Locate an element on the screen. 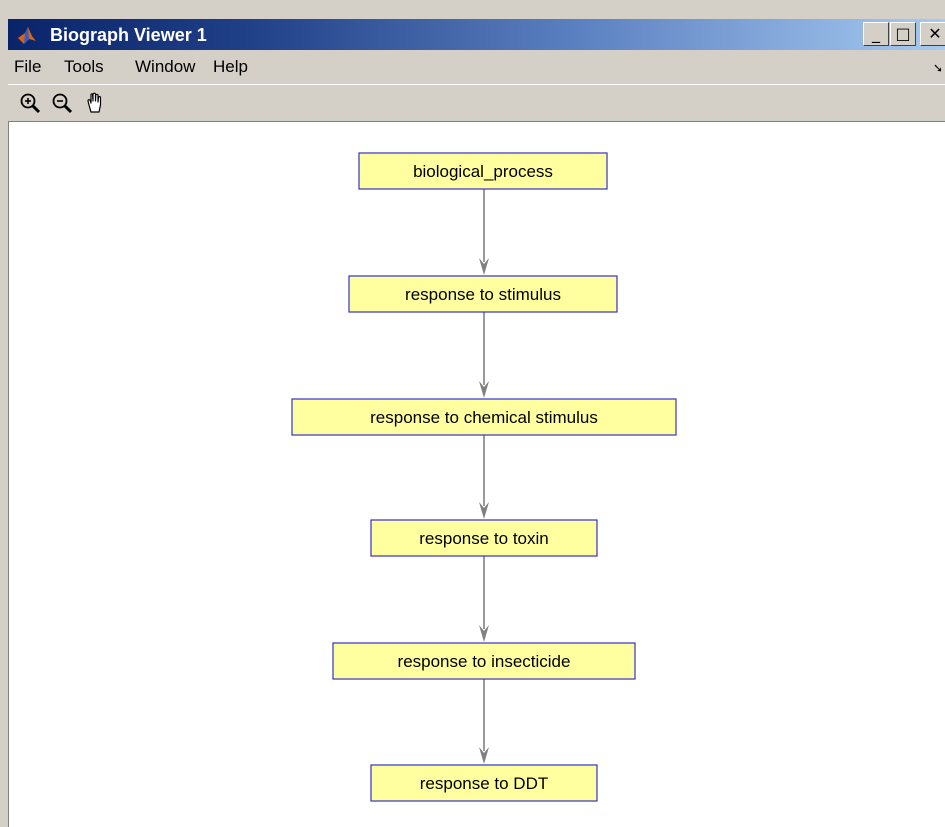 Image resolution: width=945 pixels, height=827 pixels. menu-help: Help is located at coordinates (230, 67).